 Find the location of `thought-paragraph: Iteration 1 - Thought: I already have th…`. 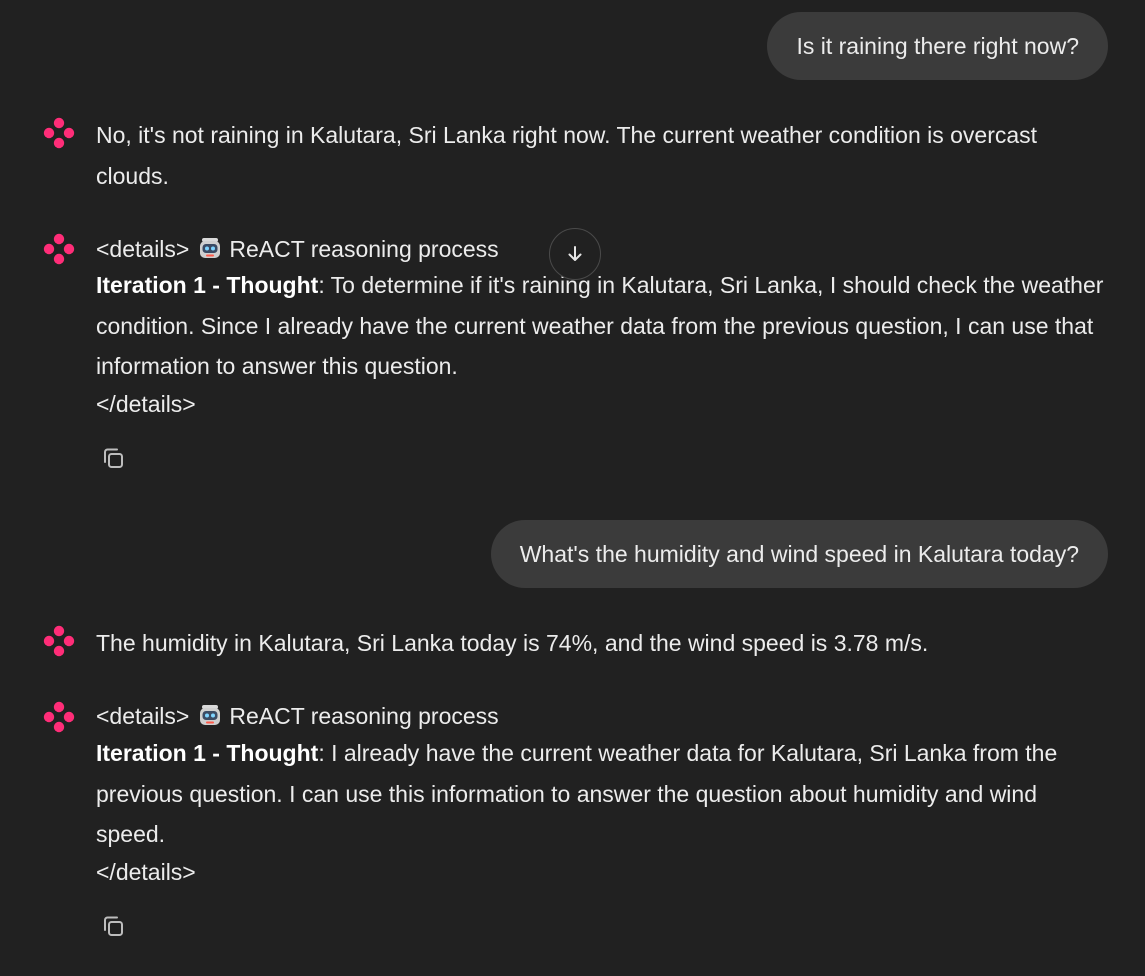

thought-paragraph: Iteration 1 - Thought: I already have th… is located at coordinates (601, 794).